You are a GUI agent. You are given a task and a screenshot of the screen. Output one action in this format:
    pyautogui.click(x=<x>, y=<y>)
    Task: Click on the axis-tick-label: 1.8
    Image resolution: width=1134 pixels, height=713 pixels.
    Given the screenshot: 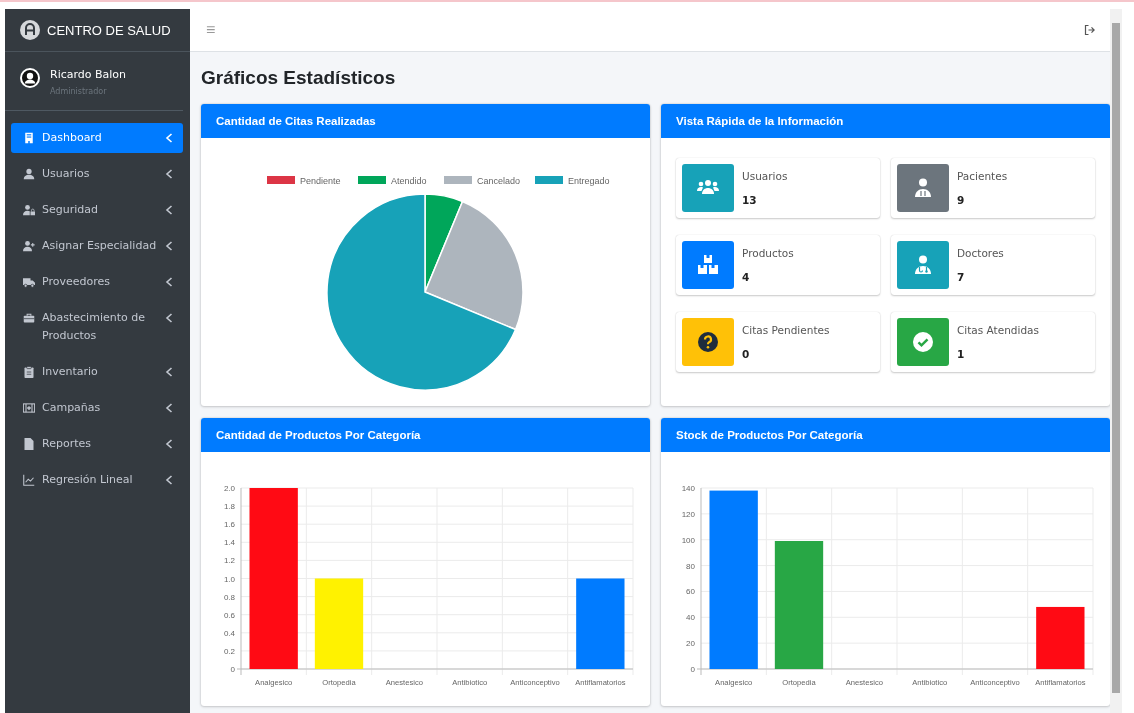 What is the action you would take?
    pyautogui.click(x=229, y=507)
    